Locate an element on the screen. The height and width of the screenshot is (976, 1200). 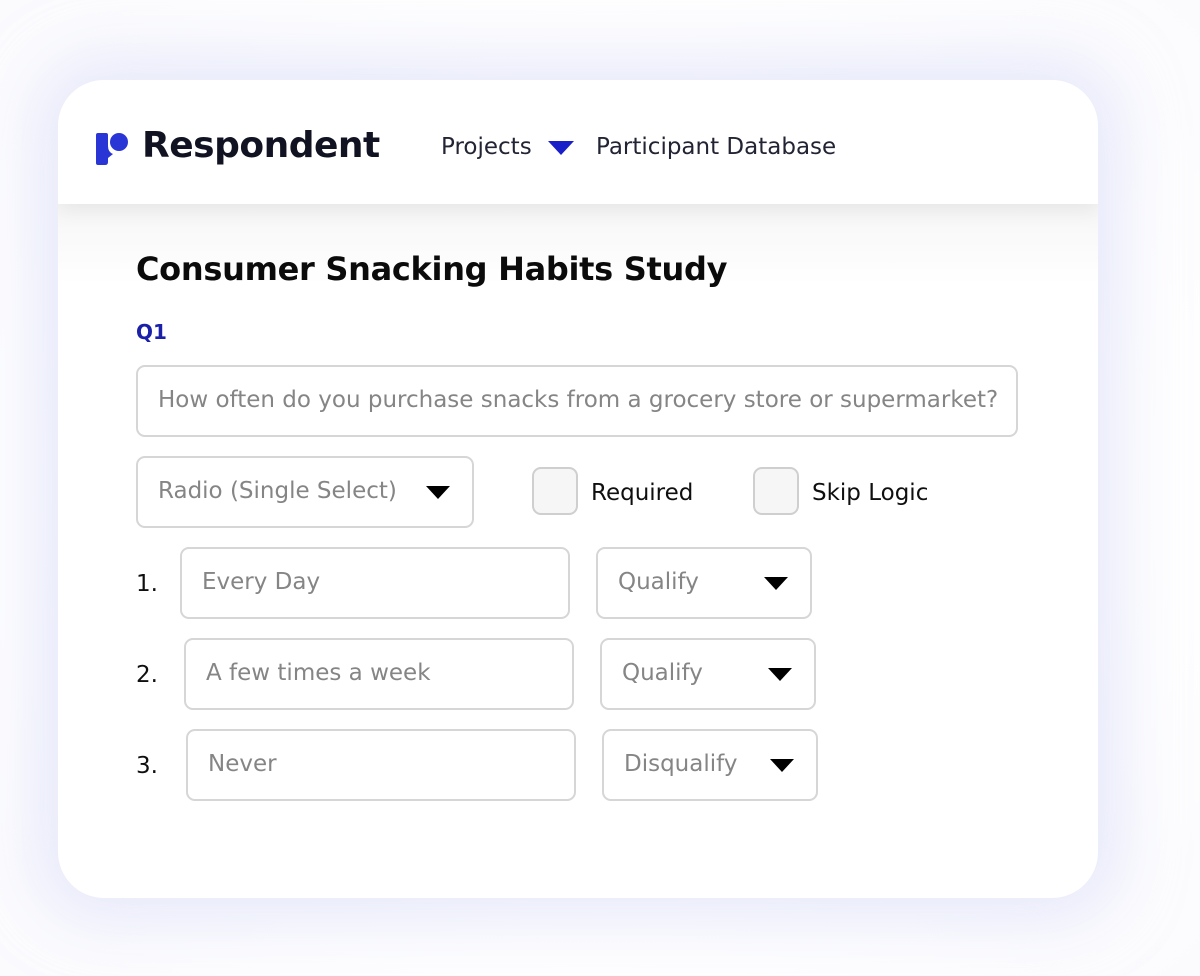
page-title: Consumer Snacking Habits Study is located at coordinates (432, 269).